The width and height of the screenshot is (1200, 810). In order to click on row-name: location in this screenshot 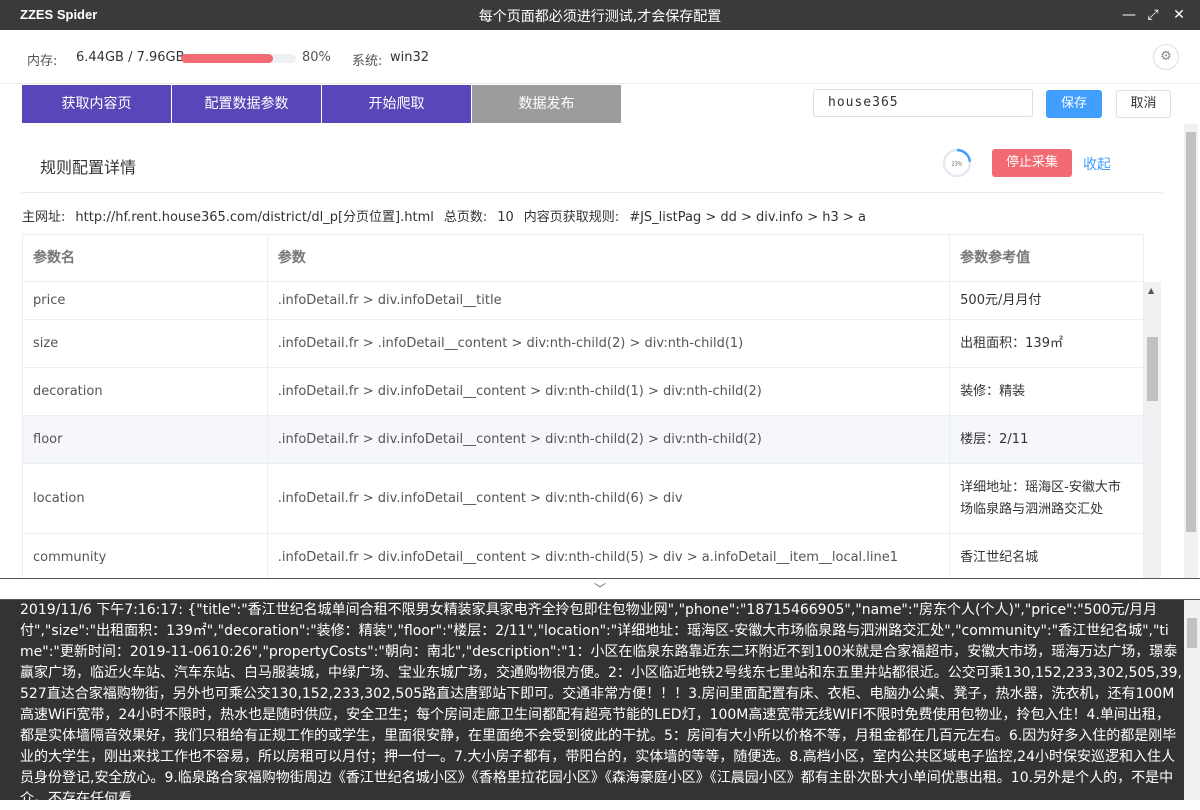, I will do `click(145, 498)`.